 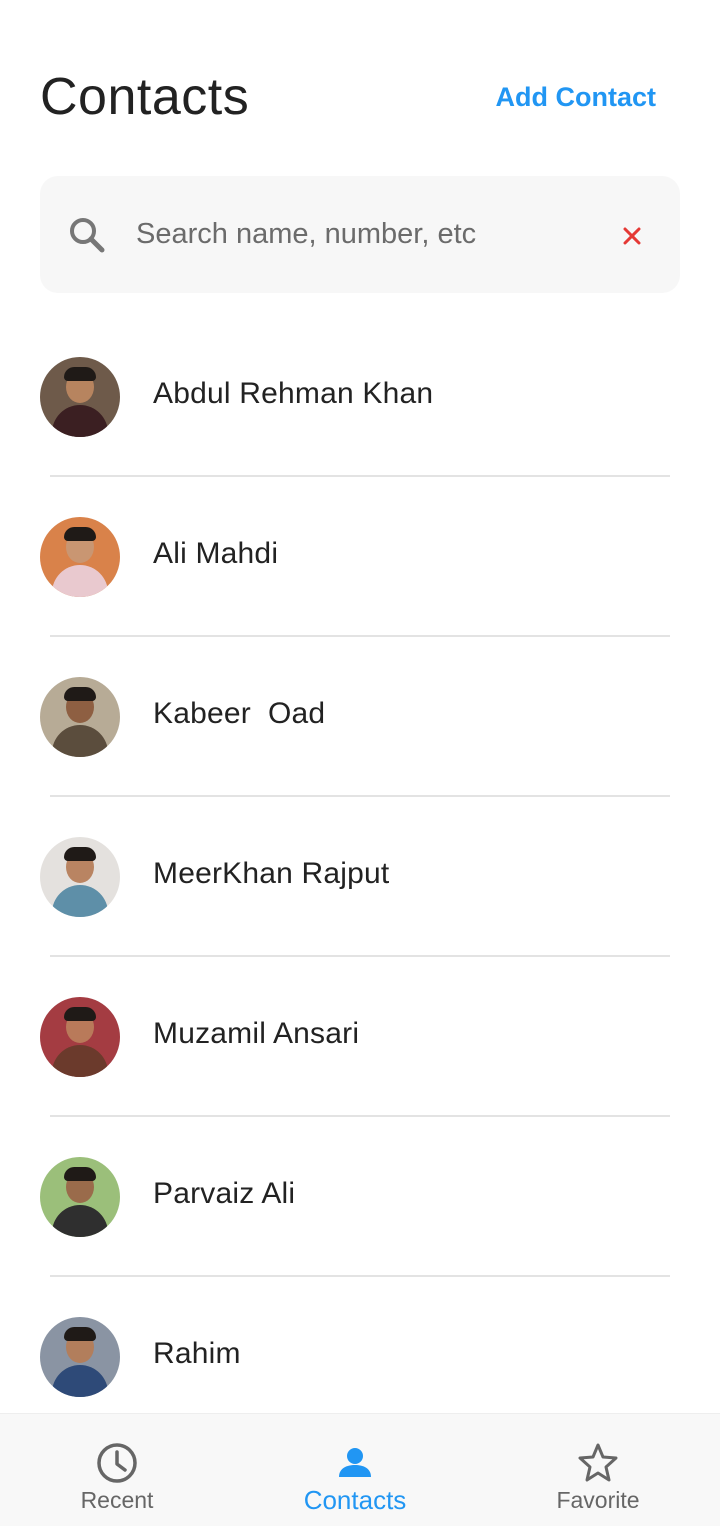 I want to click on contact-name: Rahim, so click(x=197, y=1353).